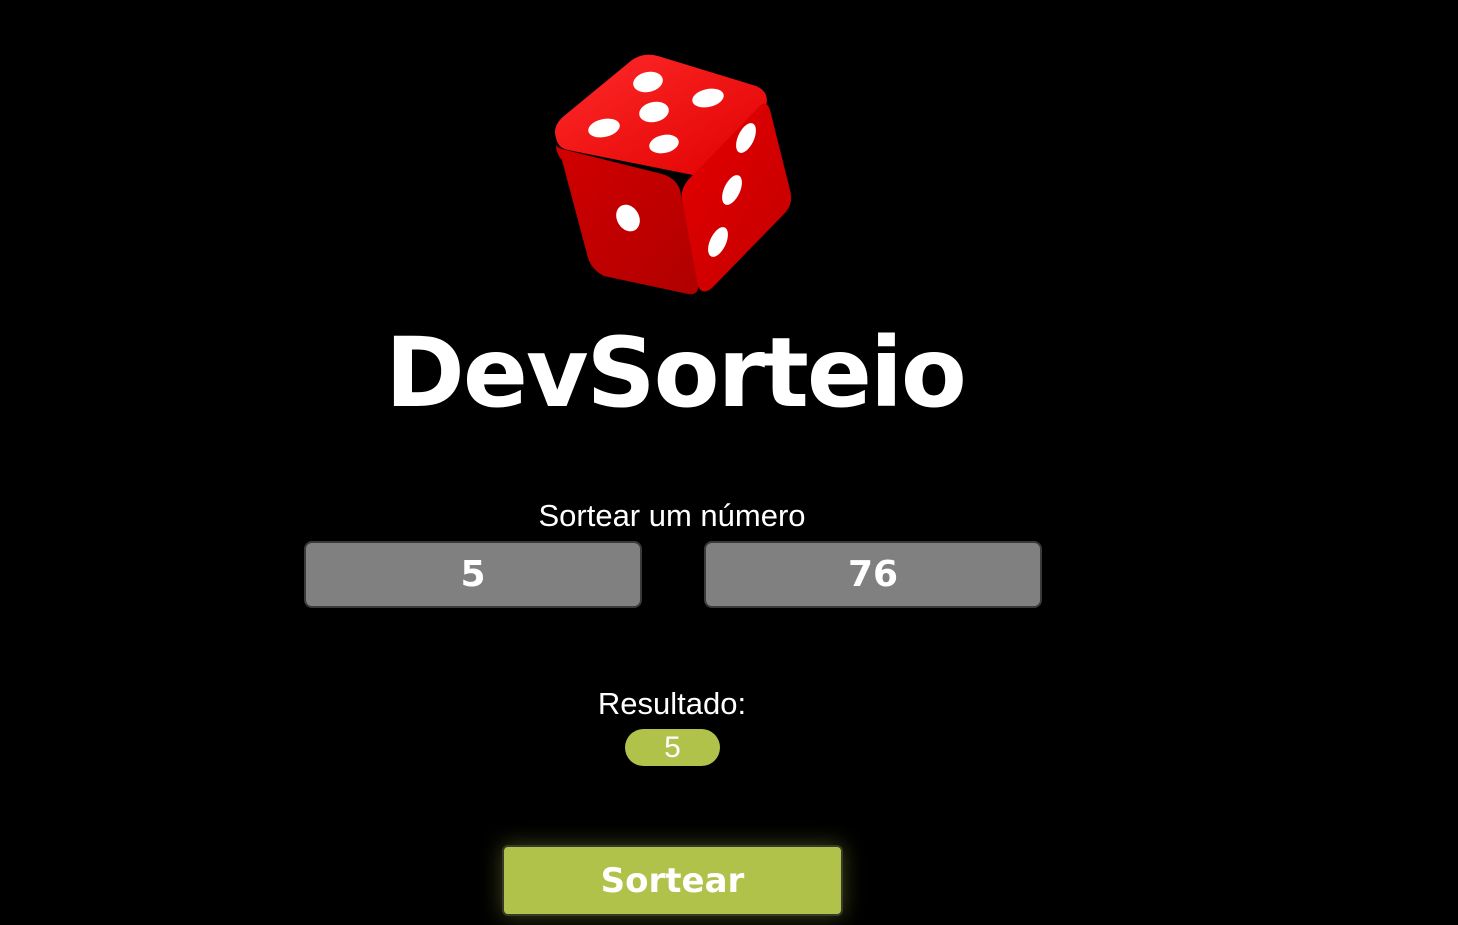 The width and height of the screenshot is (1458, 925). I want to click on draw-instructions: Sortear um número, so click(672, 515).